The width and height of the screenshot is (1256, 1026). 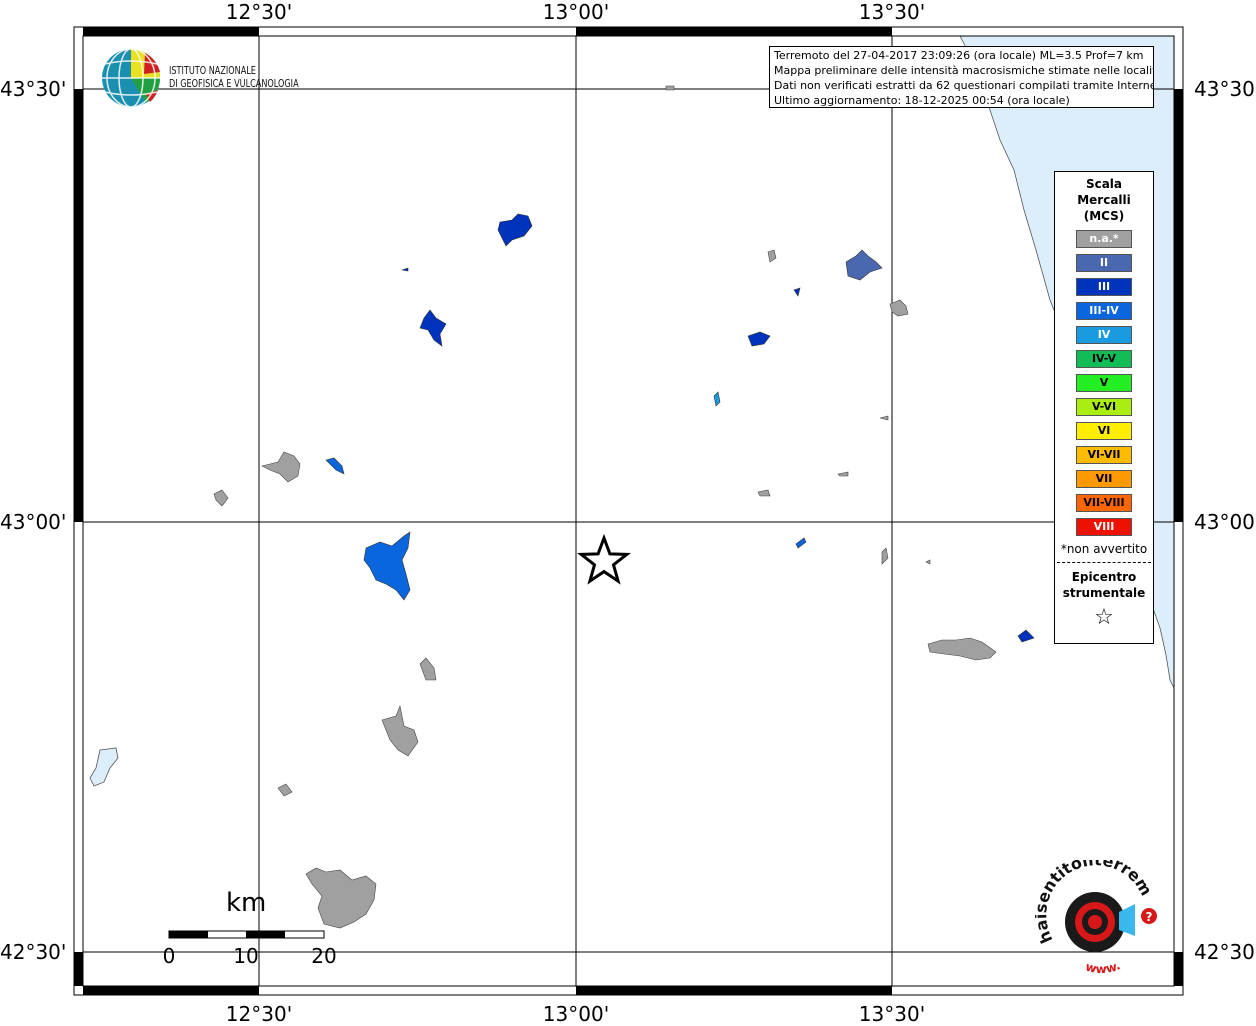 What do you see at coordinates (892, 1014) in the screenshot?
I see `lon-label-bottom-3: 13°30'` at bounding box center [892, 1014].